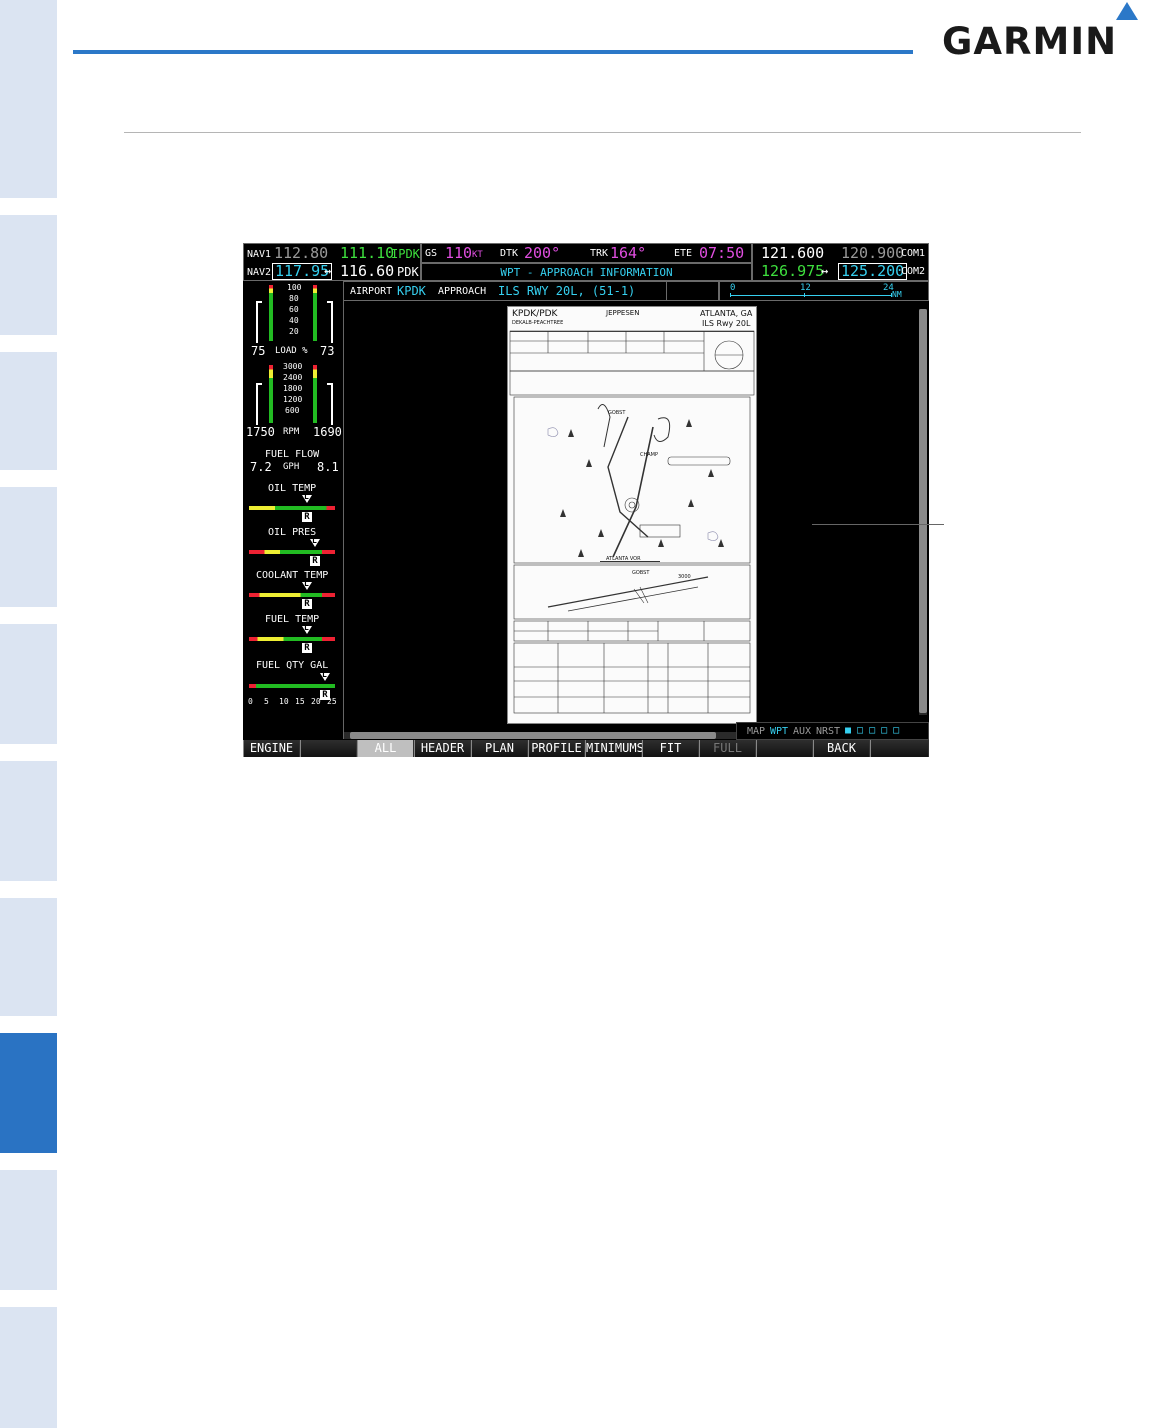  Describe the element at coordinates (291, 467) in the screenshot. I see `fuel-flow-unit: GPH` at that location.